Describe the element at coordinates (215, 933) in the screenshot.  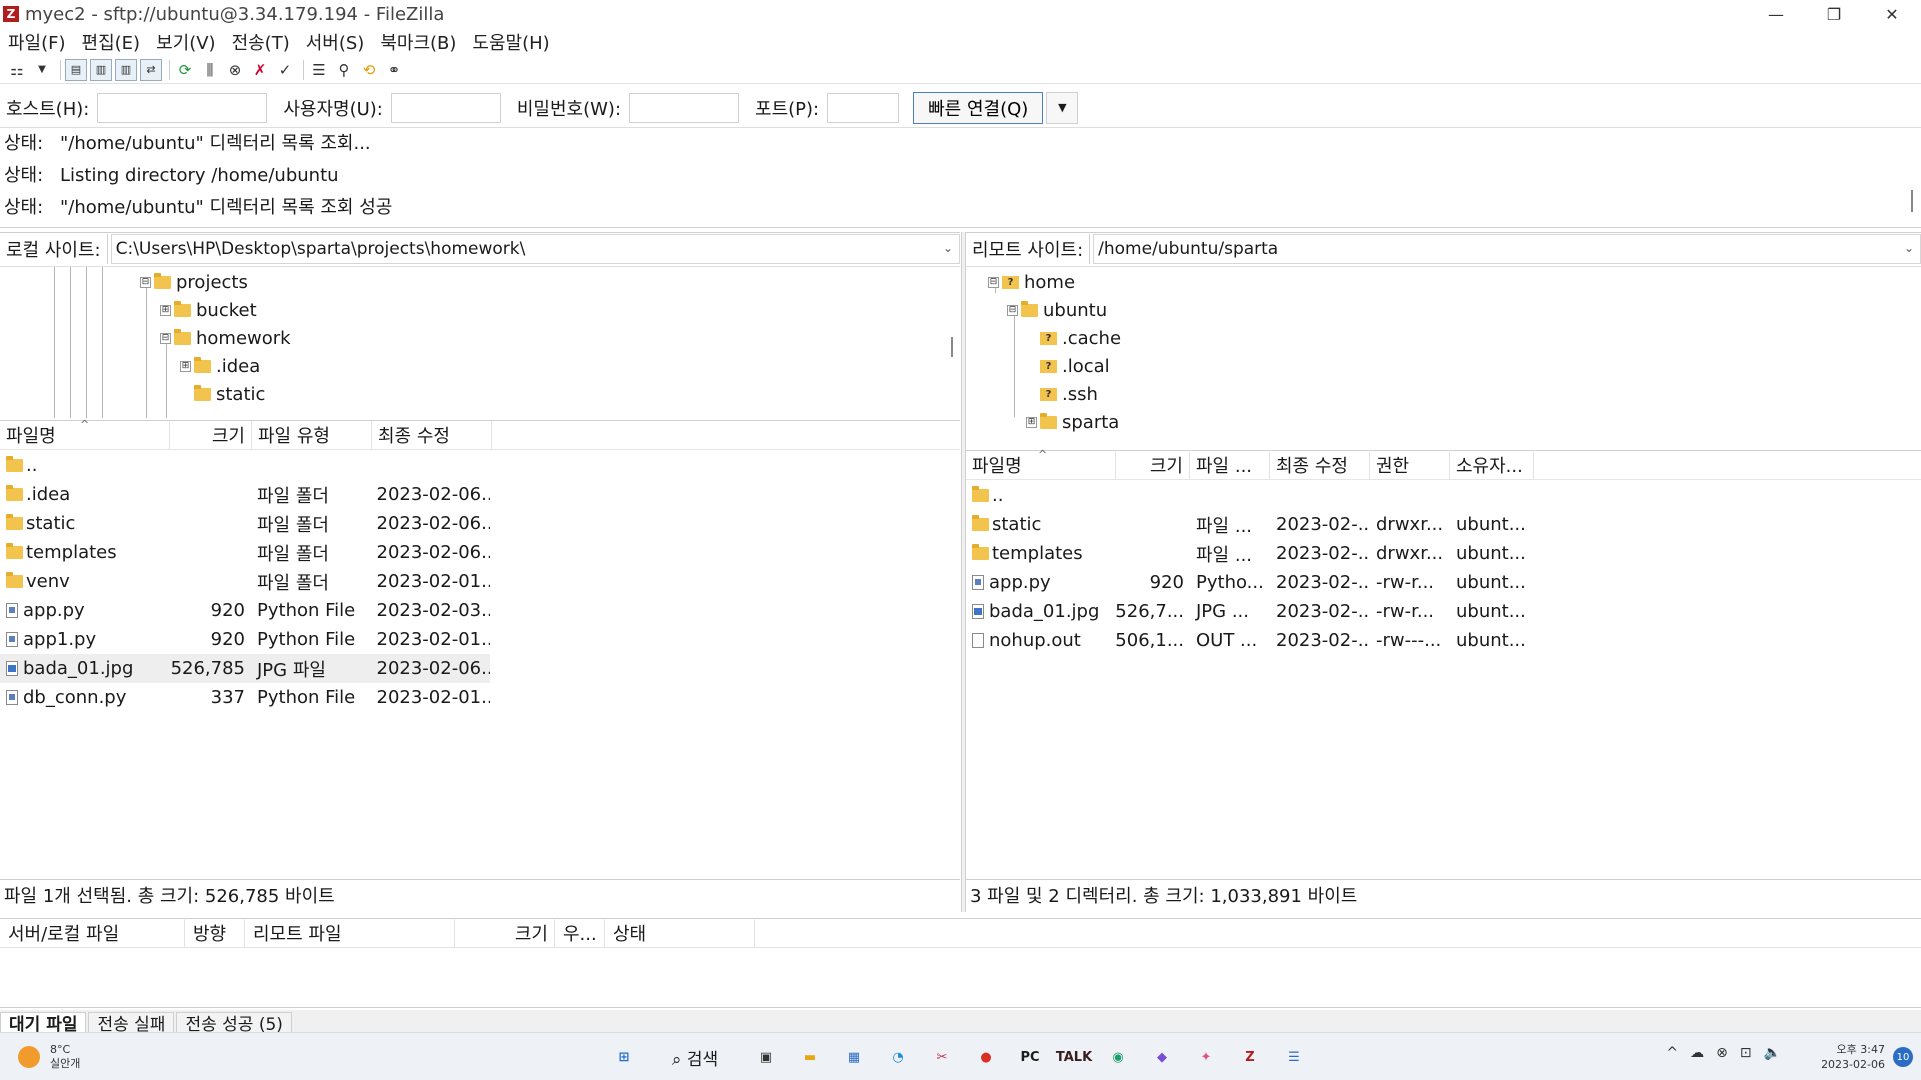
I see `queue-col-1: 방향` at that location.